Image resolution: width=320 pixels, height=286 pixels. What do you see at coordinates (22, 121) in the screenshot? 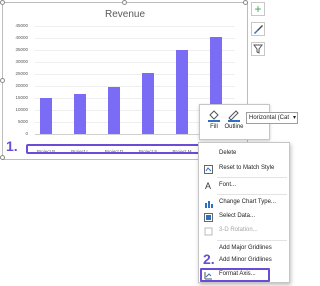
I see `y-tick-label: 5000` at bounding box center [22, 121].